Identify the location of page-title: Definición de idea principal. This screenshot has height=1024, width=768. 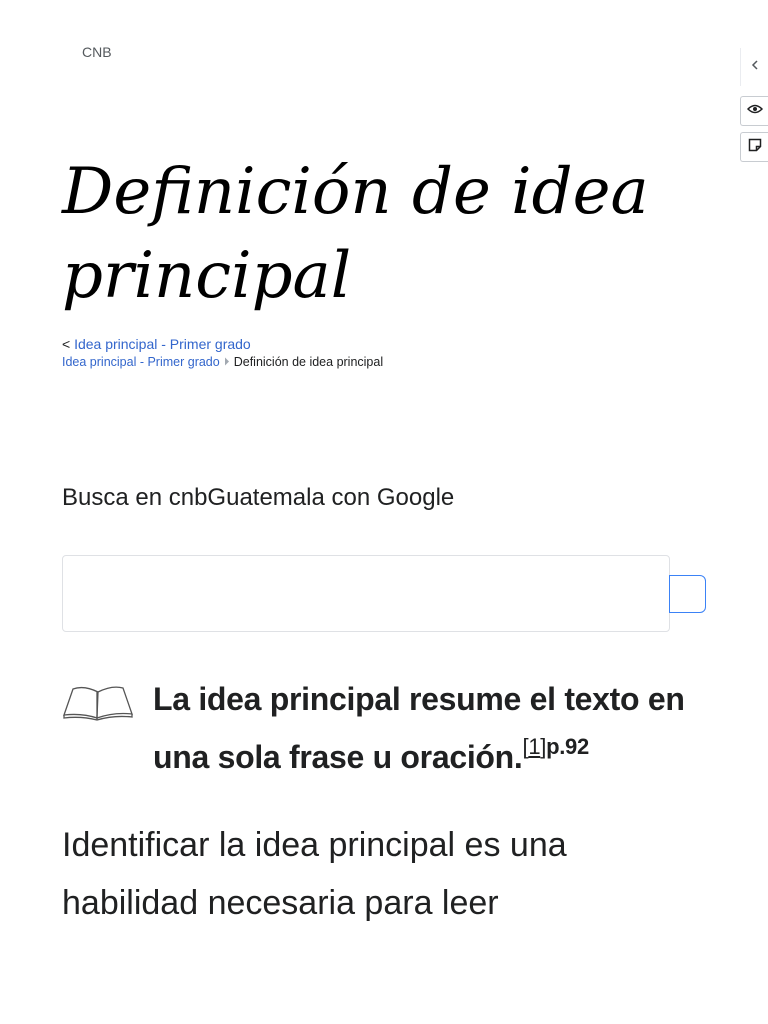
(355, 234).